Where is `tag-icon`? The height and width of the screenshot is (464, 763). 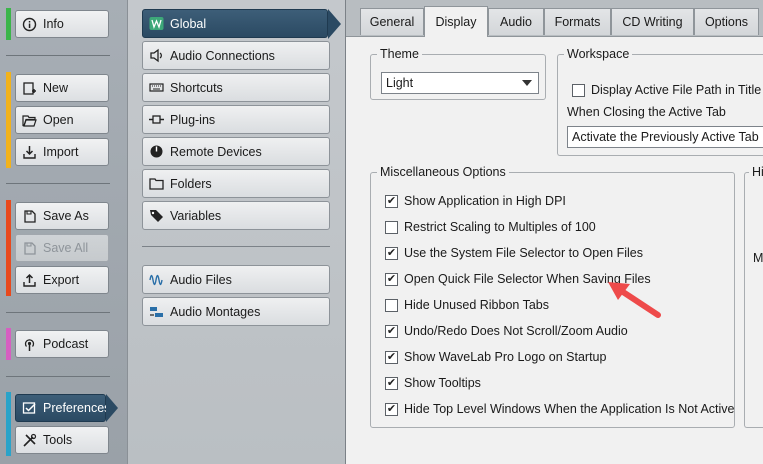
tag-icon is located at coordinates (156, 215).